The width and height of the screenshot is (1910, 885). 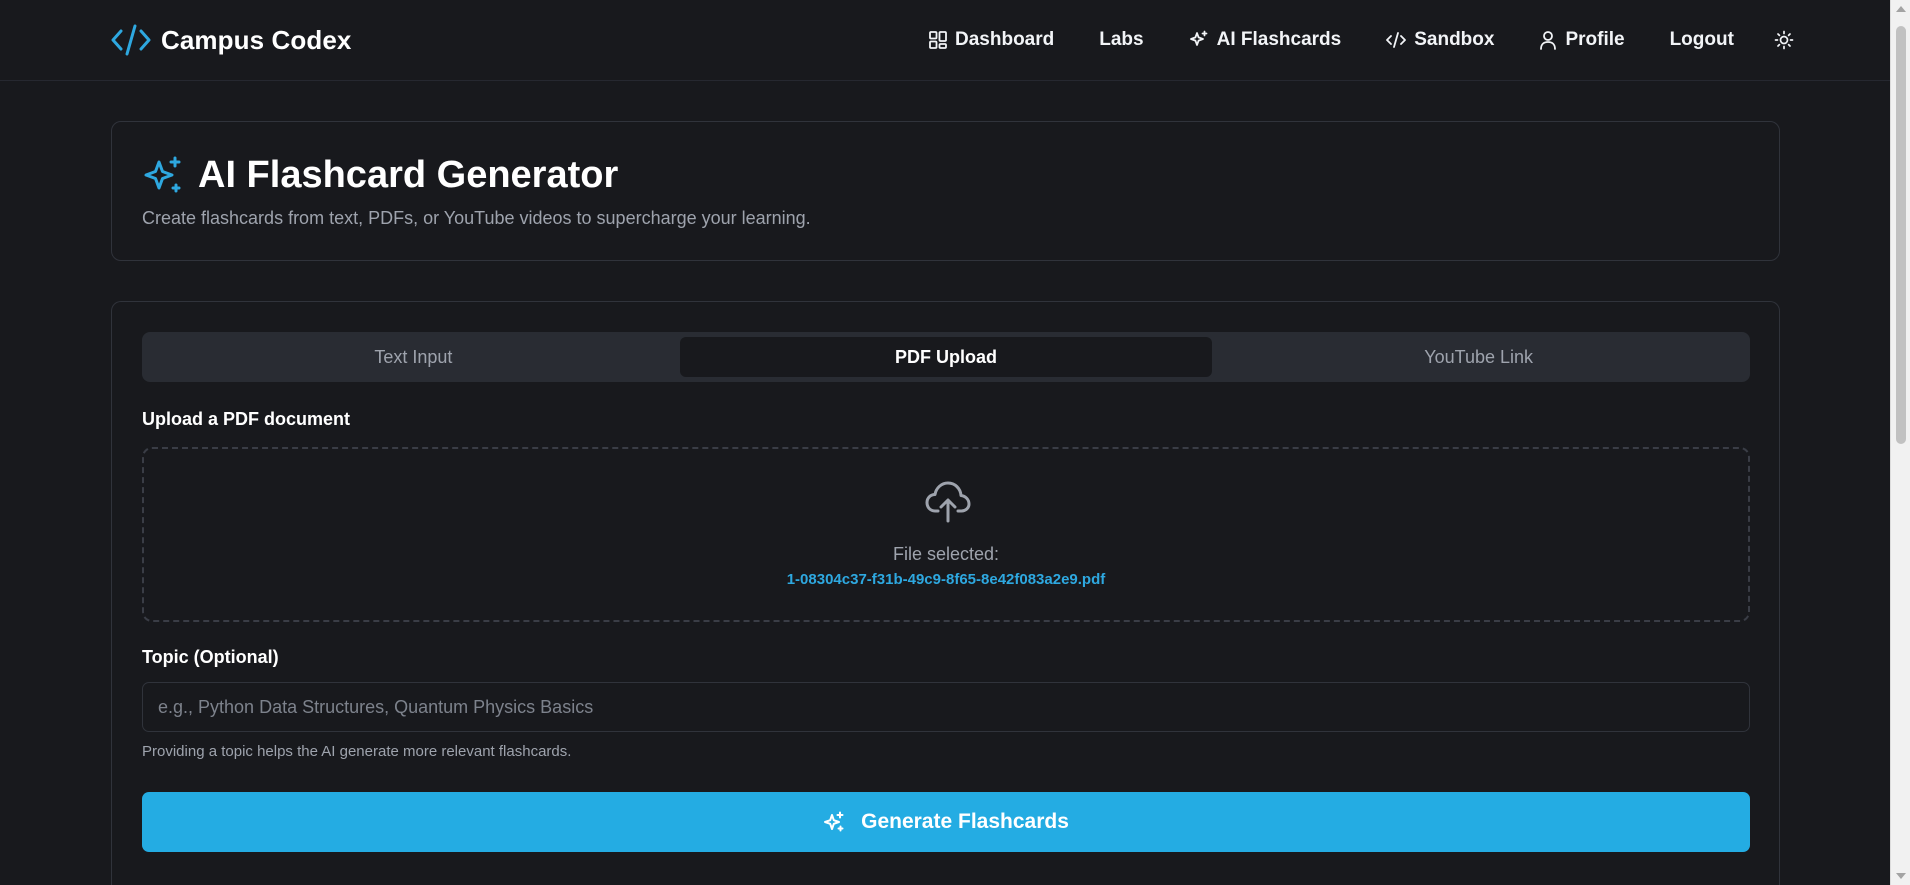 I want to click on nav-label-profile: Profile, so click(x=1595, y=39).